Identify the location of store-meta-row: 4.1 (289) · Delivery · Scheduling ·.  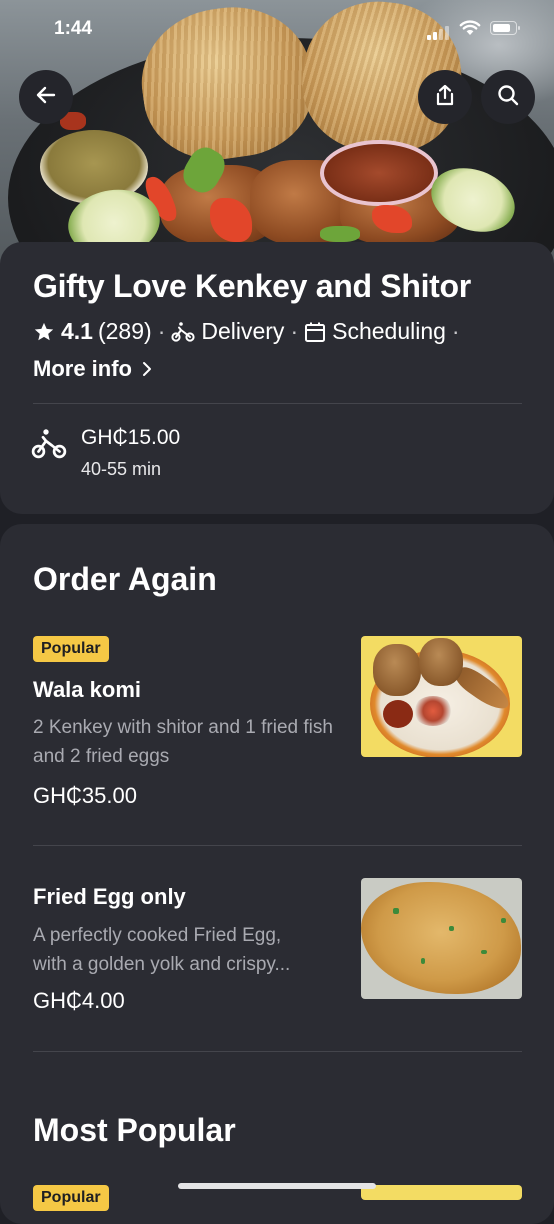
(249, 331).